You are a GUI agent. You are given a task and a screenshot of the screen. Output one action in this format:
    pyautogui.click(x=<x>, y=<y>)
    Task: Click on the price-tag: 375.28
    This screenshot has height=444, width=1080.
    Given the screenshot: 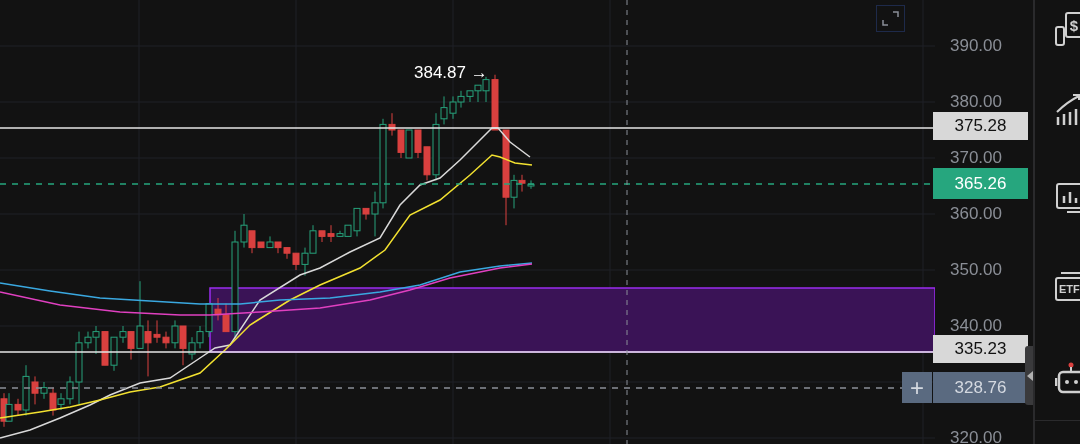 What is the action you would take?
    pyautogui.click(x=980, y=126)
    